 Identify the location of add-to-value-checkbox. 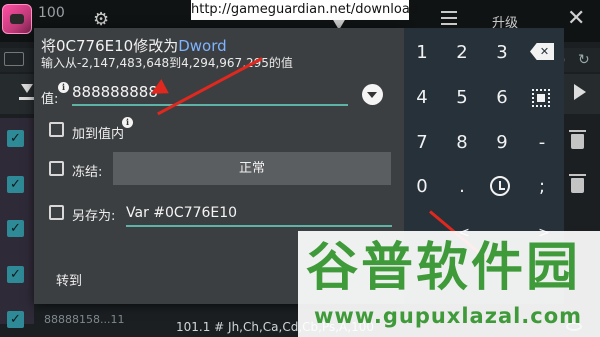
(56, 129).